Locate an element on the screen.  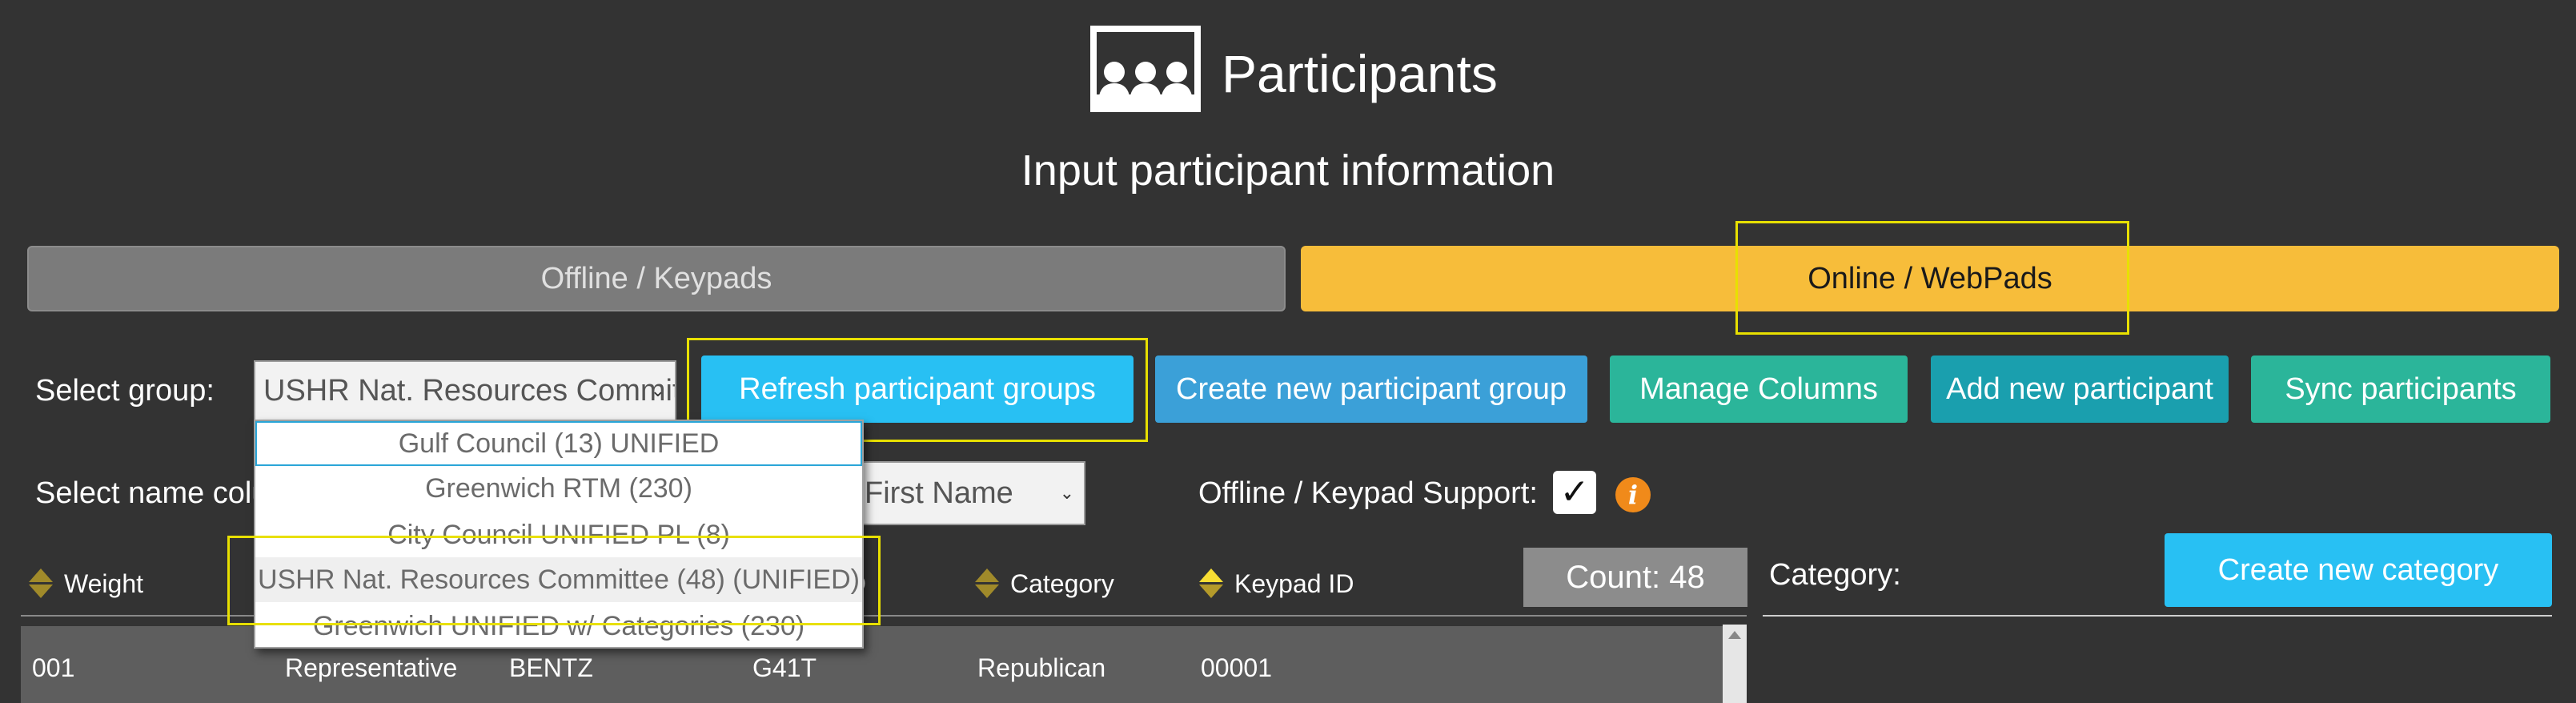
cell-title: Representative is located at coordinates (371, 667).